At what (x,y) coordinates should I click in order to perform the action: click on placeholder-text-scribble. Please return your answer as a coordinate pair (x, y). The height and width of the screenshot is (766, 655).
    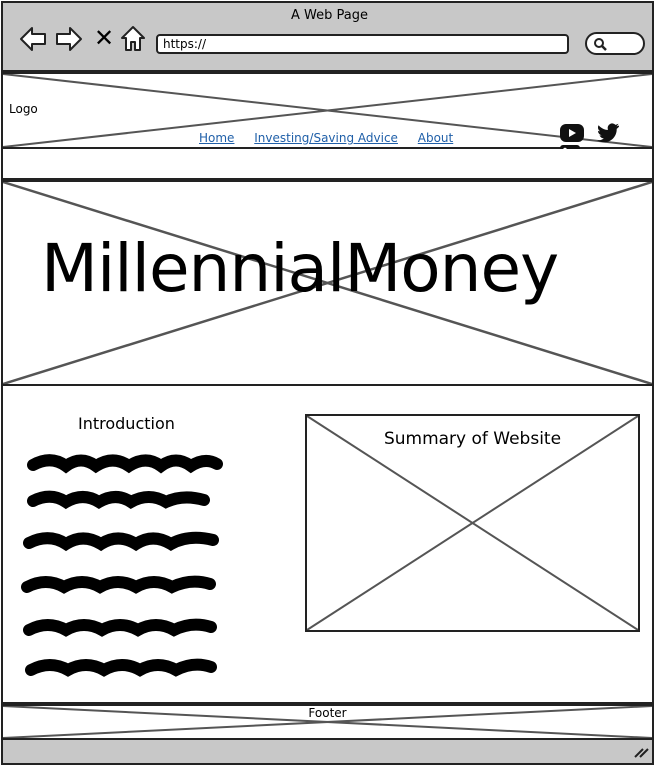
    Looking at the image, I should click on (122, 565).